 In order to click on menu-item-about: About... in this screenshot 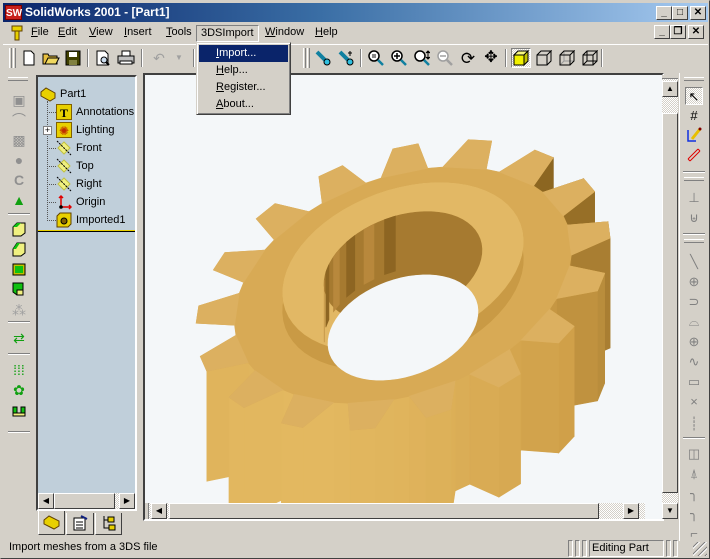, I will do `click(243, 104)`.